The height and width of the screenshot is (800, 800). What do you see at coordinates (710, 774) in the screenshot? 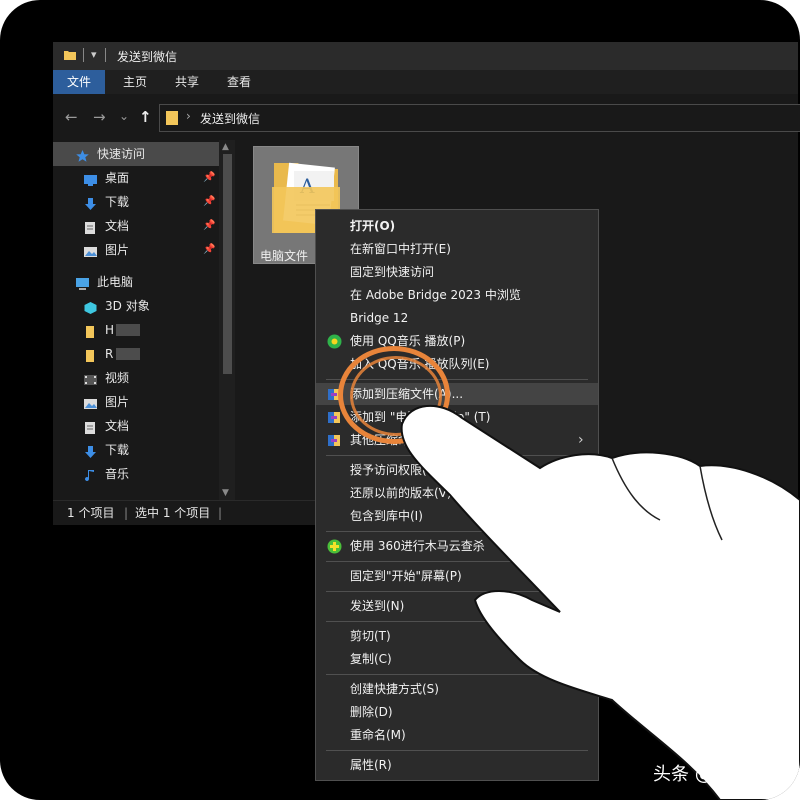
I see `watermark: 头条 @舍记师` at bounding box center [710, 774].